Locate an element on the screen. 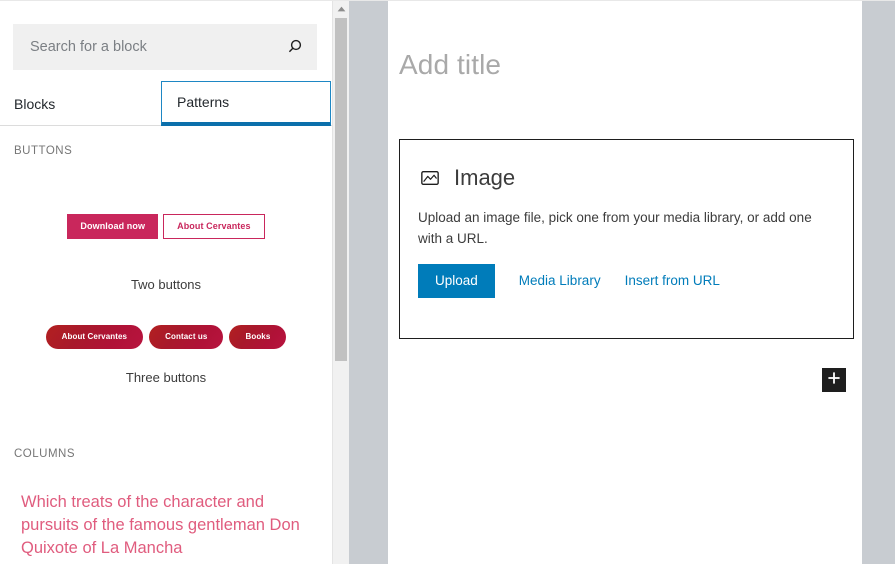  pattern-button-download-now: Download now is located at coordinates (113, 226).